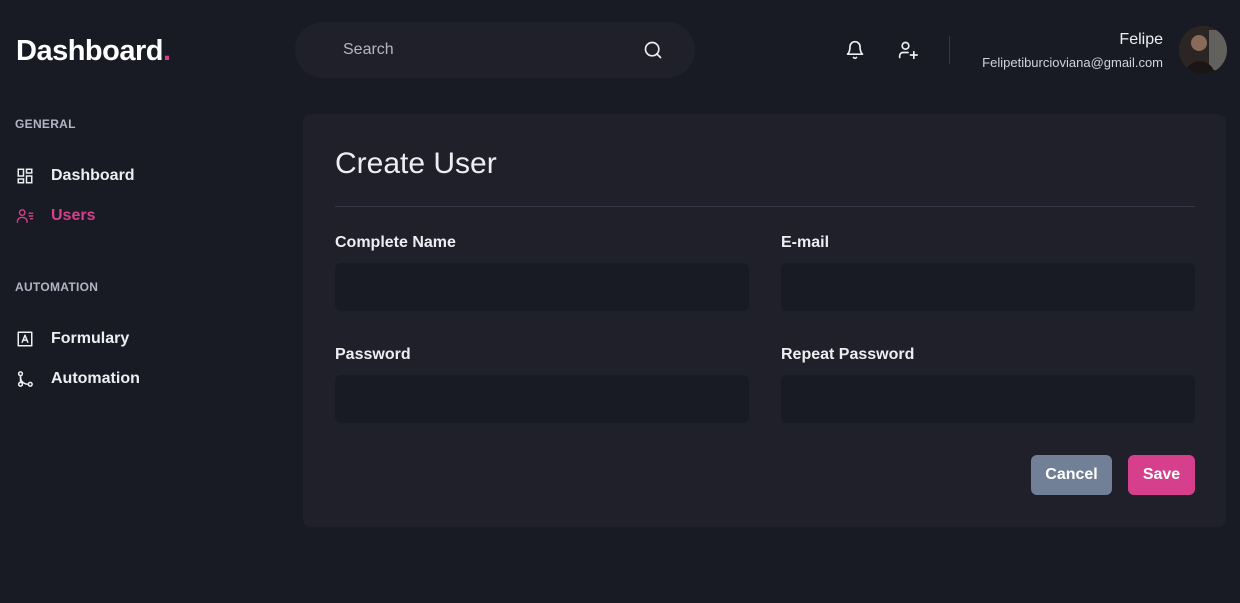 This screenshot has height=603, width=1240. I want to click on repeat-password-label: Repeat Password, so click(848, 354).